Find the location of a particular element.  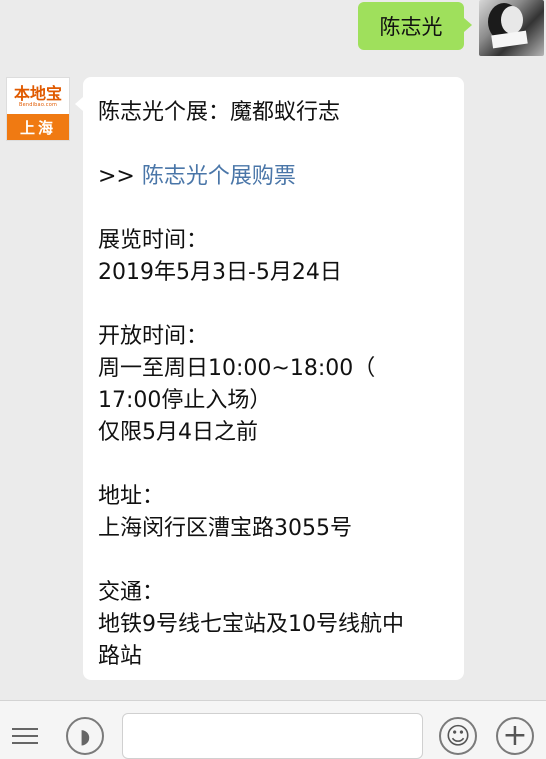

transport-line-2: 路站 is located at coordinates (120, 656).